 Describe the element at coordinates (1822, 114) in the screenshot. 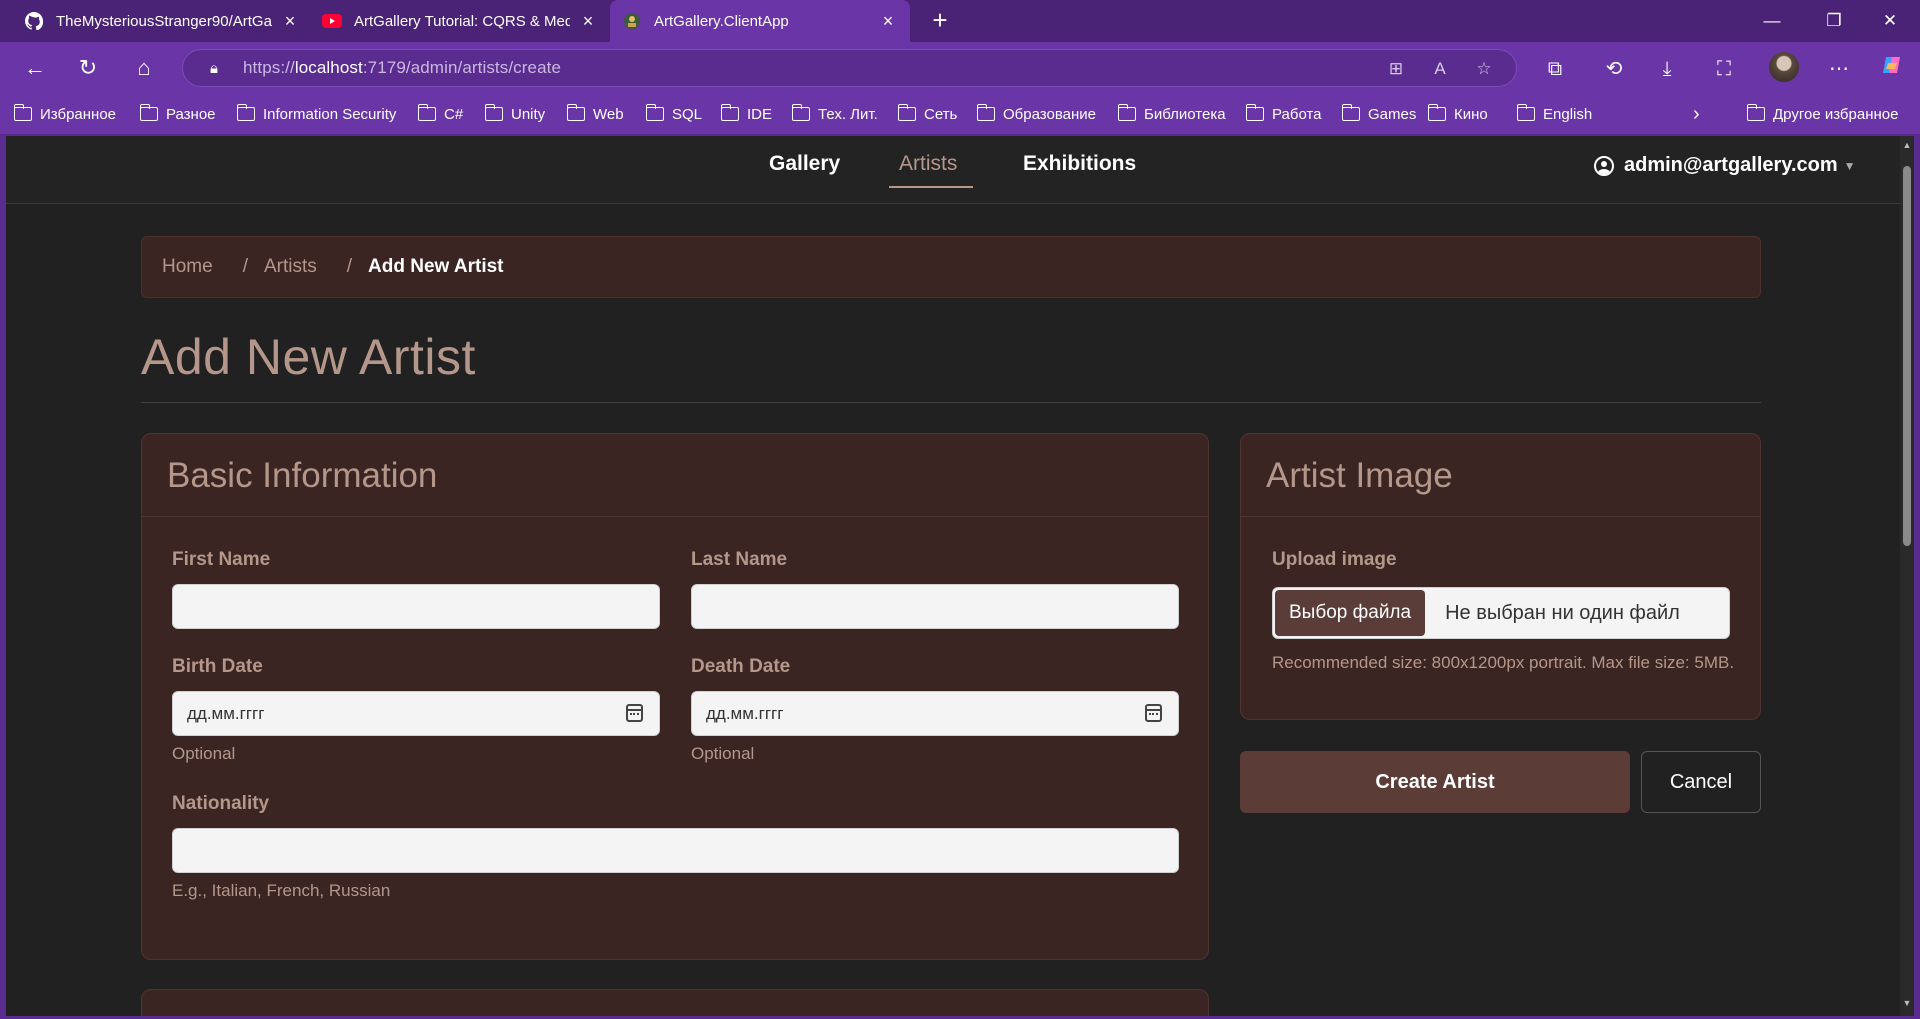

I see `other-bookmarks: Другое избранное` at that location.